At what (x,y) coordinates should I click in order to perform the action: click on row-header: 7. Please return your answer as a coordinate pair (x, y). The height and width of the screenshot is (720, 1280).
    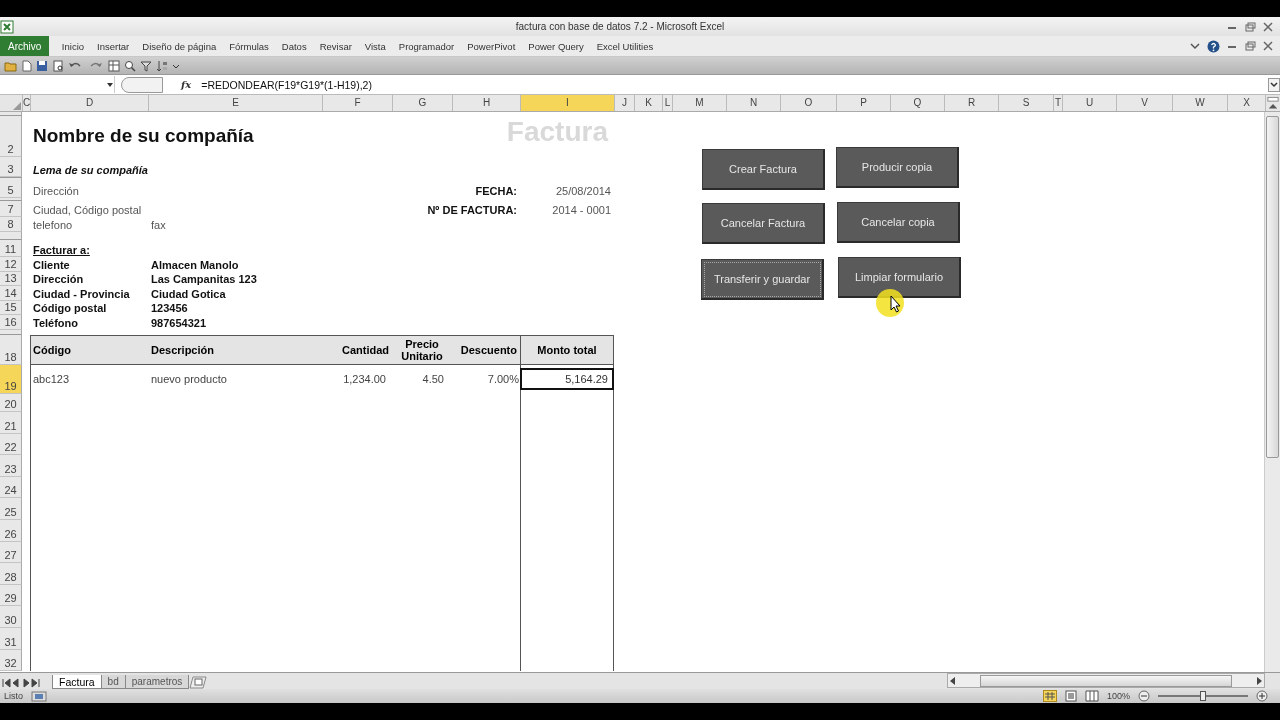
    Looking at the image, I should click on (11, 209).